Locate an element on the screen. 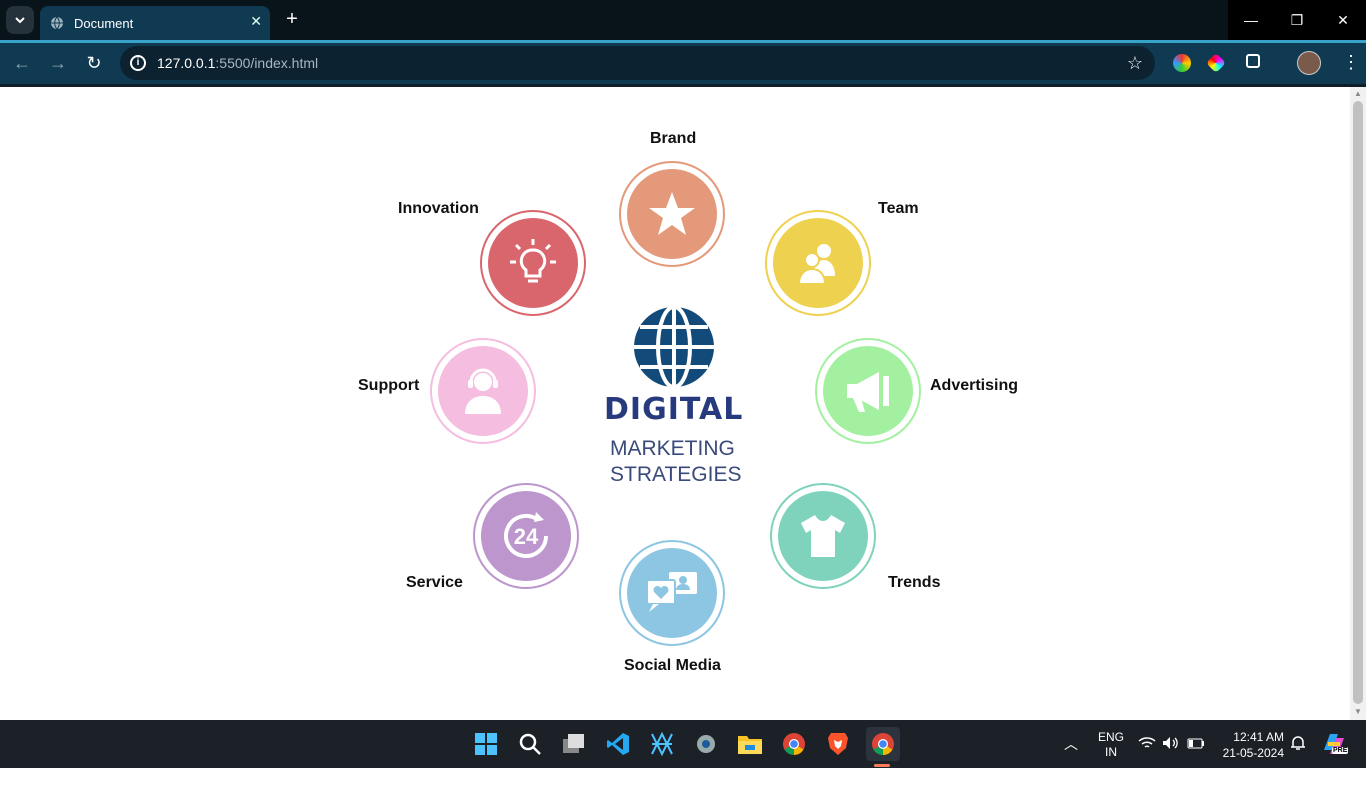 The width and height of the screenshot is (1366, 786). active-app-indicator is located at coordinates (882, 765).